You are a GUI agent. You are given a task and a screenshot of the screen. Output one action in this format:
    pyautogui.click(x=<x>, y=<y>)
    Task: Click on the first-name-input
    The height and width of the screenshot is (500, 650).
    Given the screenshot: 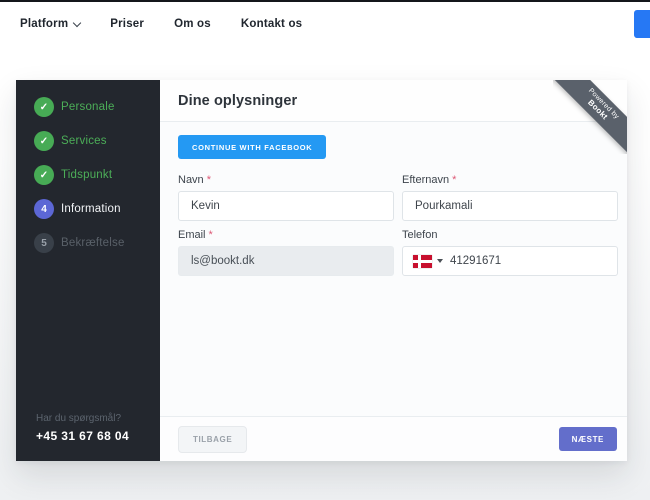 What is the action you would take?
    pyautogui.click(x=286, y=206)
    